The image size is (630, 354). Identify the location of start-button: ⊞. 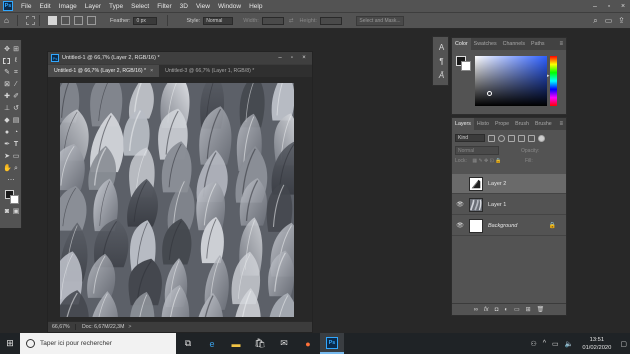
(10, 343).